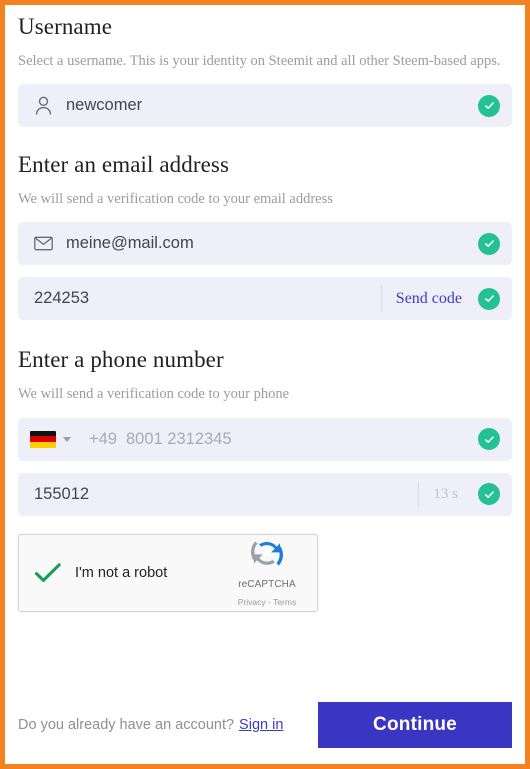  I want to click on country-code-selector, so click(50, 439).